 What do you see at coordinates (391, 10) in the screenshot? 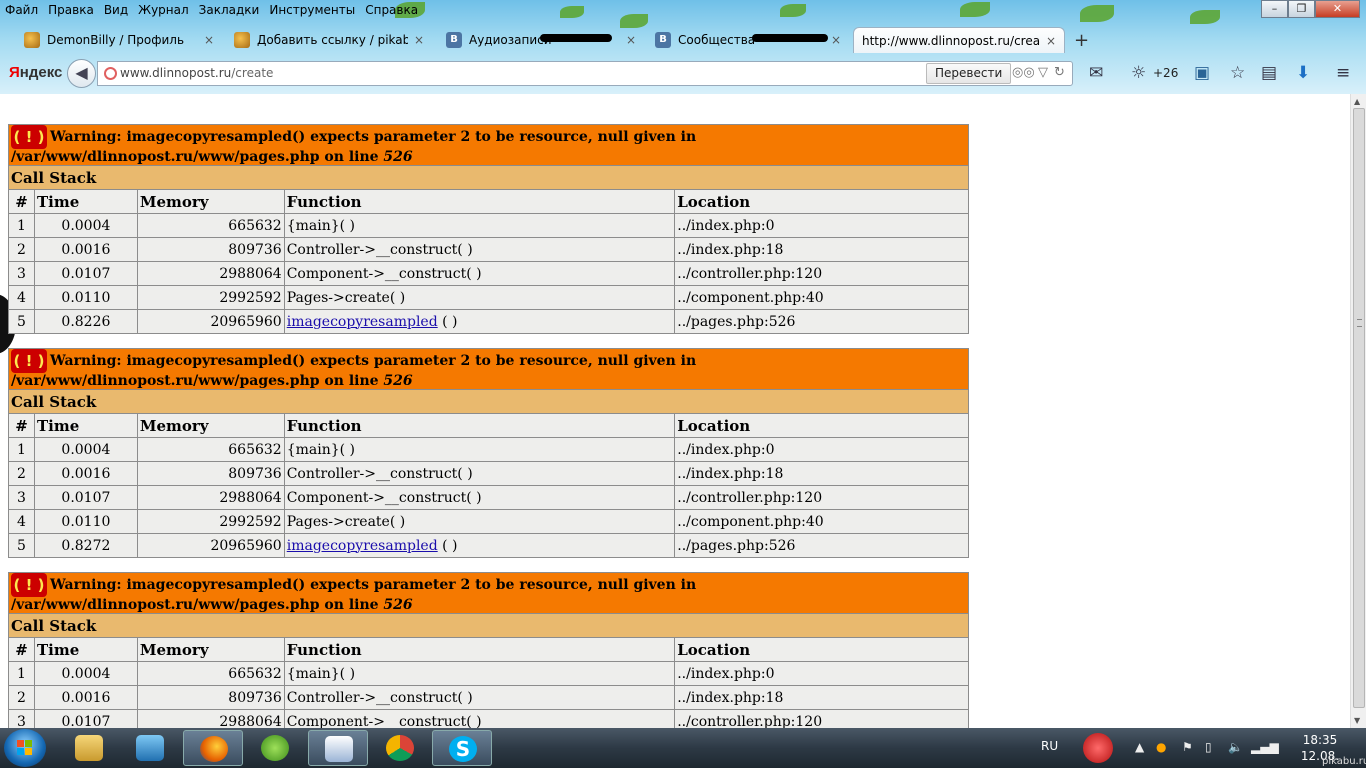
I see `menu-help: Справка` at bounding box center [391, 10].